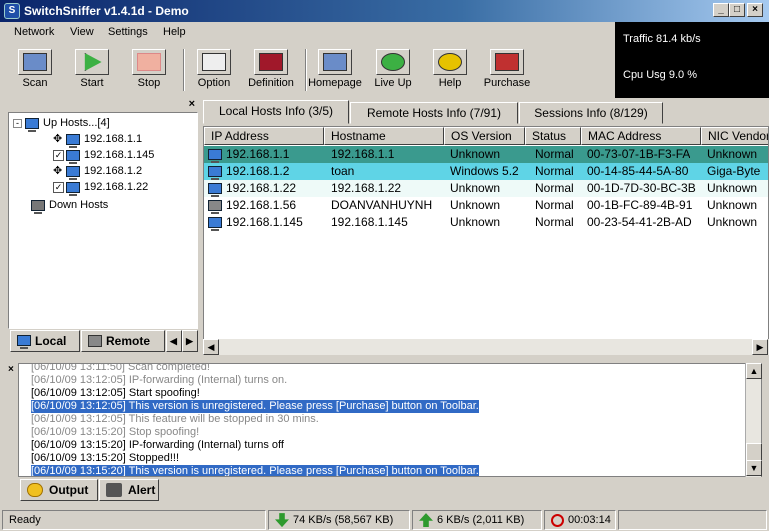 The height and width of the screenshot is (531, 769). Describe the element at coordinates (393, 70) in the screenshot. I see `live-up-button: Live Up` at that location.